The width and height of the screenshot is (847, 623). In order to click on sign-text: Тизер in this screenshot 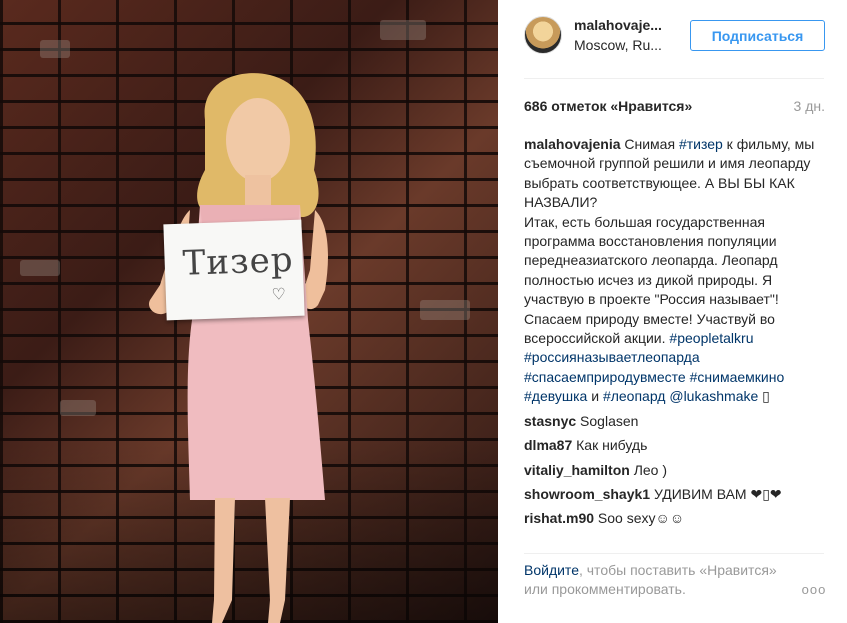, I will do `click(238, 261)`.